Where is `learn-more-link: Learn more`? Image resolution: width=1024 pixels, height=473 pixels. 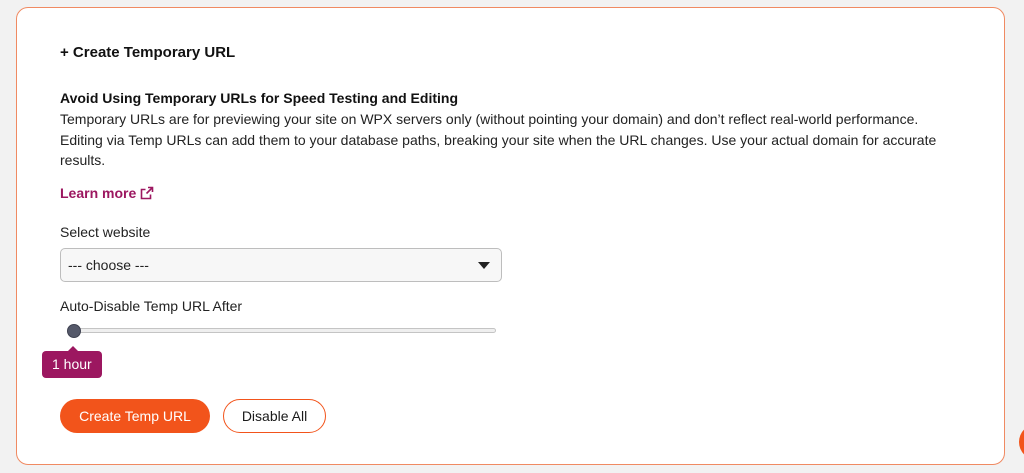
learn-more-link: Learn more is located at coordinates (107, 193).